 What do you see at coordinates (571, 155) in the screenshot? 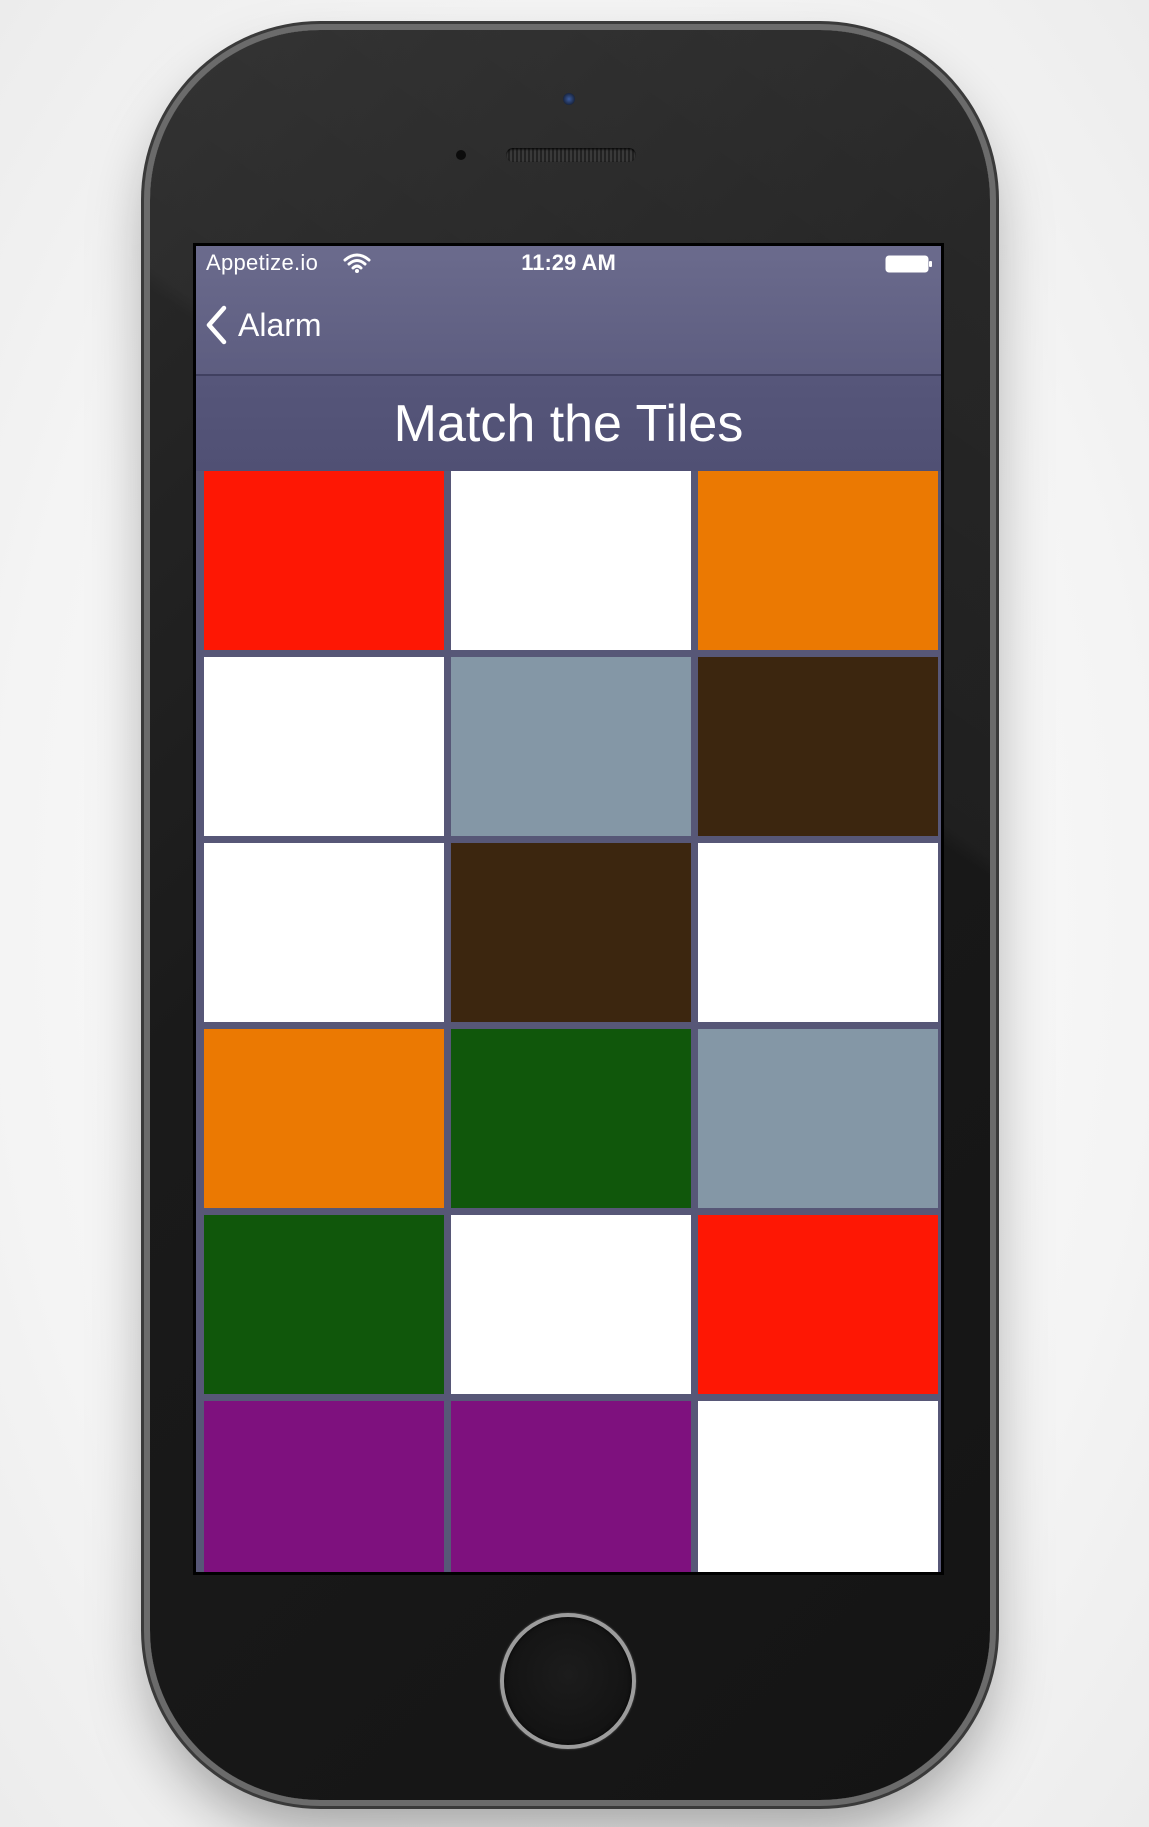
I see `earpiece-speaker` at bounding box center [571, 155].